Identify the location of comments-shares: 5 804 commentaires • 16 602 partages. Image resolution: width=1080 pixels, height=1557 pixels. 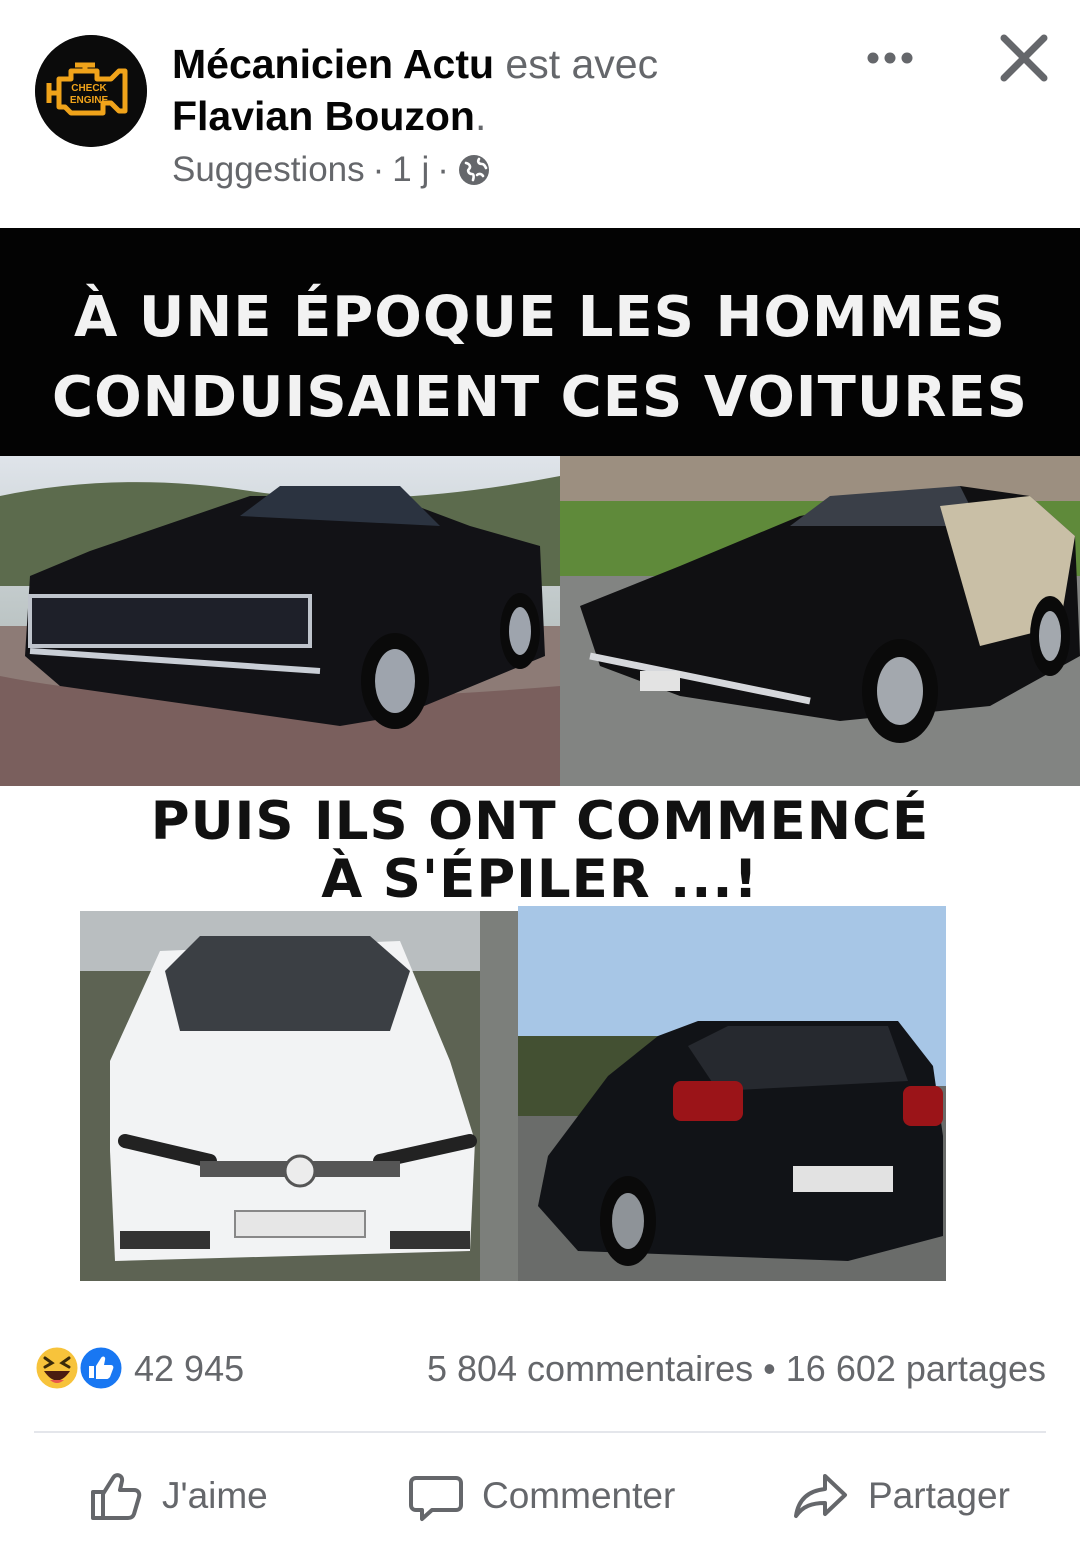
(736, 1369).